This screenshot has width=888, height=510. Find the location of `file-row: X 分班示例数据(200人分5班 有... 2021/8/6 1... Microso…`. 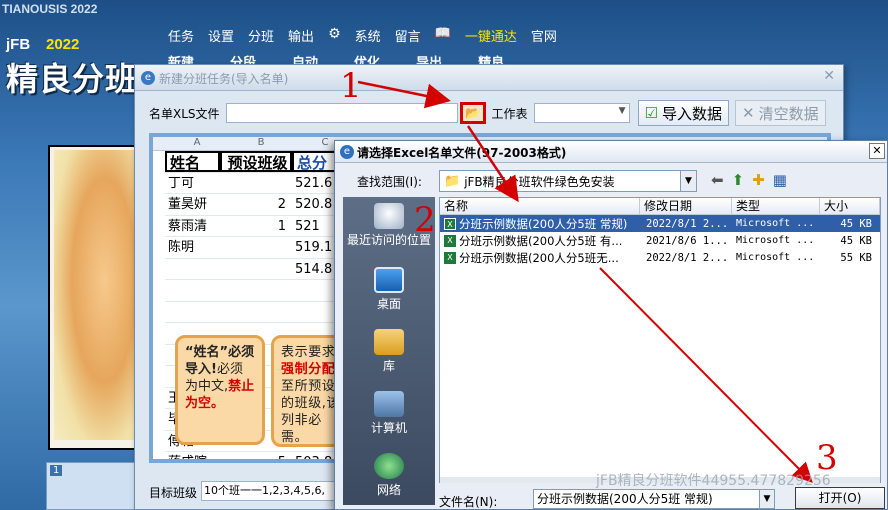

file-row: X 分班示例数据(200人分5班 有... 2021/8/6 1... Microso… is located at coordinates (660, 240).